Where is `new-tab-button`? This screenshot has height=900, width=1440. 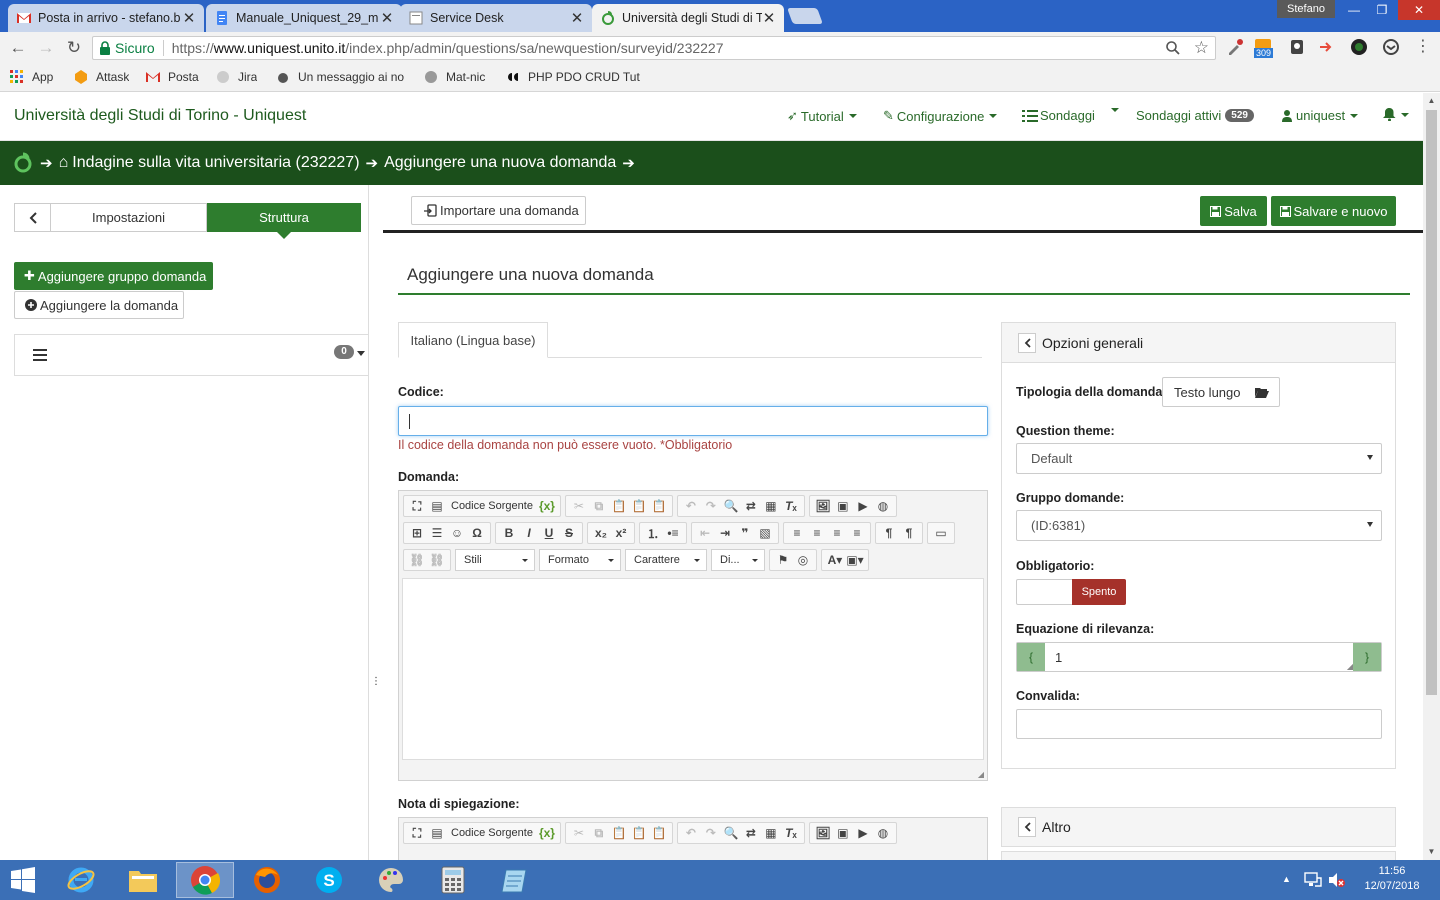
new-tab-button is located at coordinates (805, 16).